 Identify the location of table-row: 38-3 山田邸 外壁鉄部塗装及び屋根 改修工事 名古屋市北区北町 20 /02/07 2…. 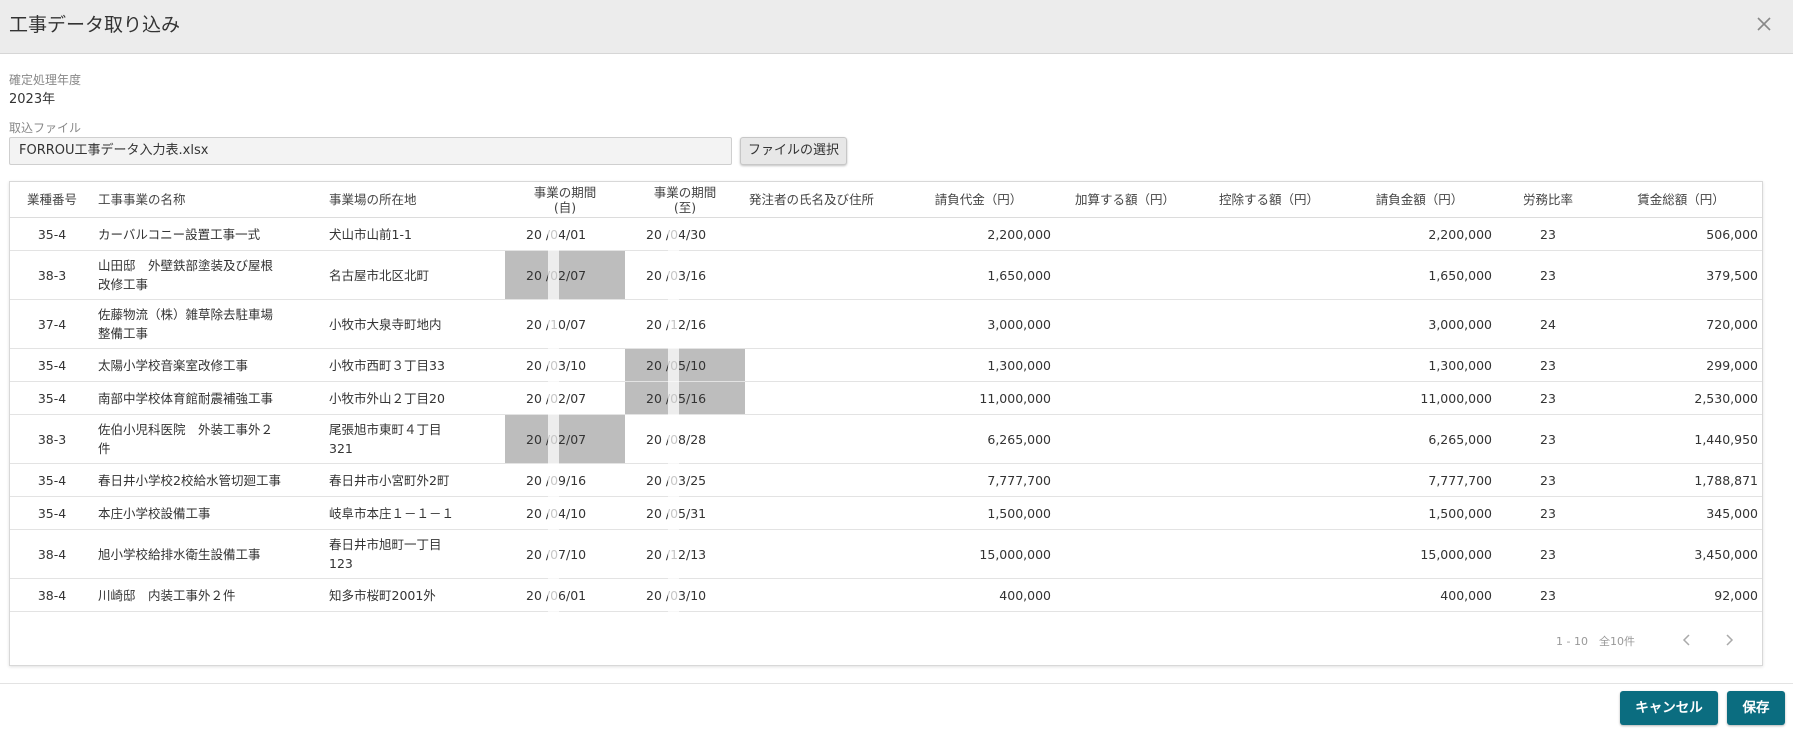
(886, 275).